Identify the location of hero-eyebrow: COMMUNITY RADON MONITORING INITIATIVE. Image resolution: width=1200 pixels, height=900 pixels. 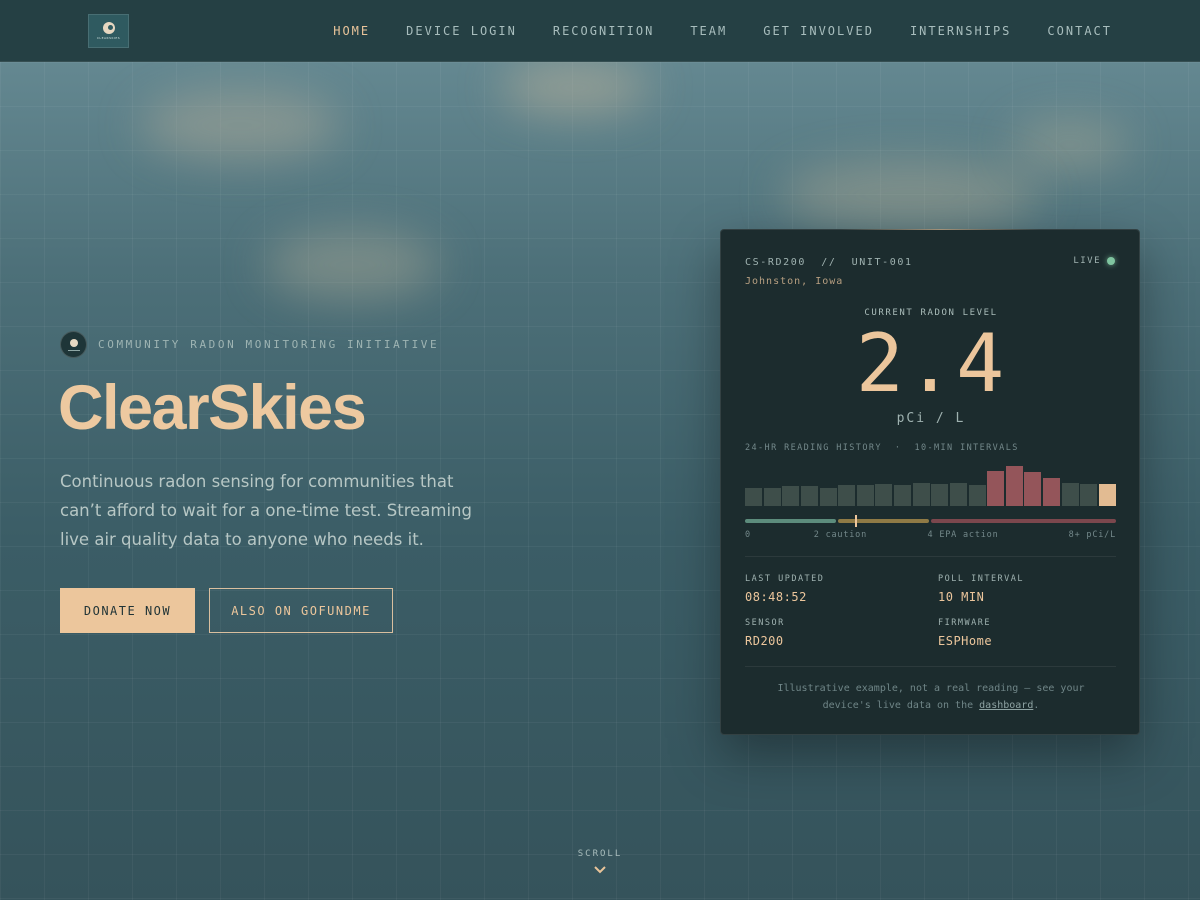
(249, 344).